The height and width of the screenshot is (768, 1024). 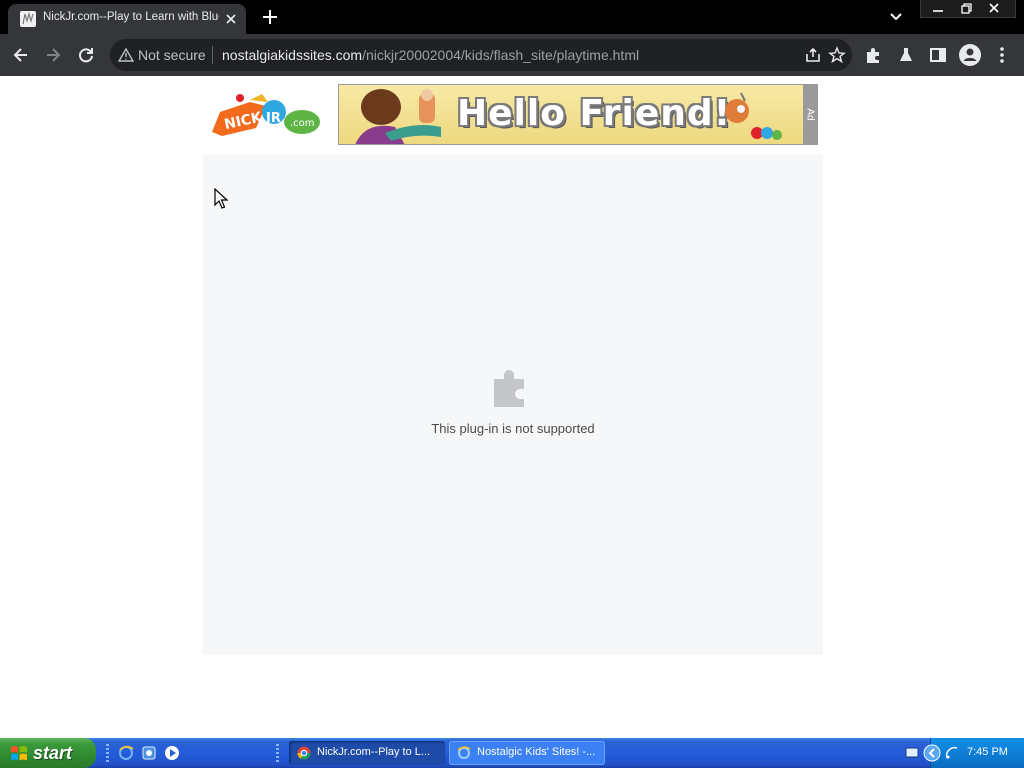 I want to click on close-window-icon, so click(x=994, y=9).